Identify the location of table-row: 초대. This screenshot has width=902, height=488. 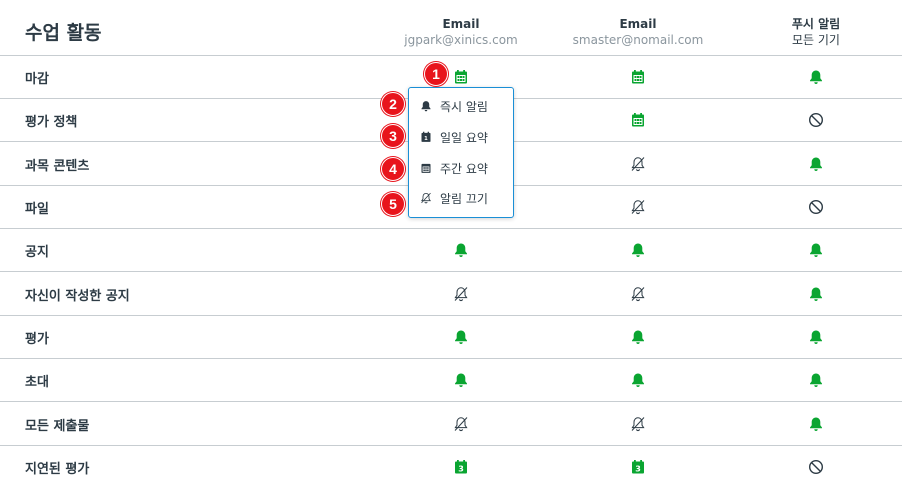
(451, 380).